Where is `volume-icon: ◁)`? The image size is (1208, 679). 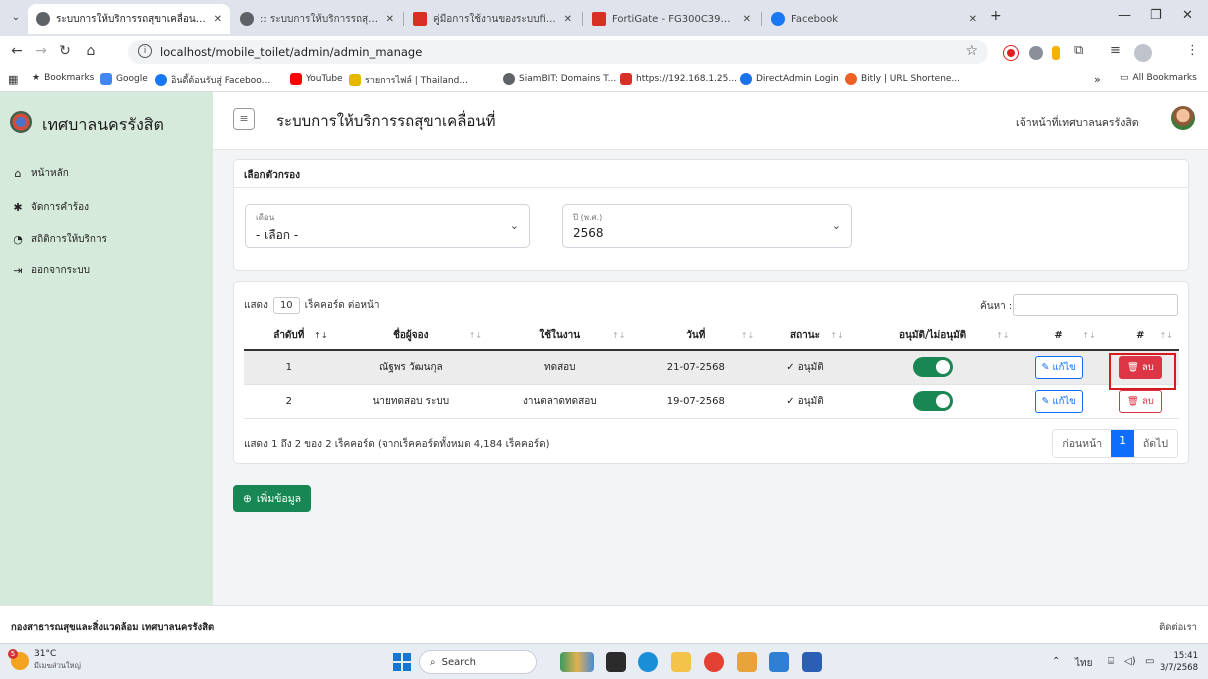
volume-icon: ◁) is located at coordinates (1130, 661).